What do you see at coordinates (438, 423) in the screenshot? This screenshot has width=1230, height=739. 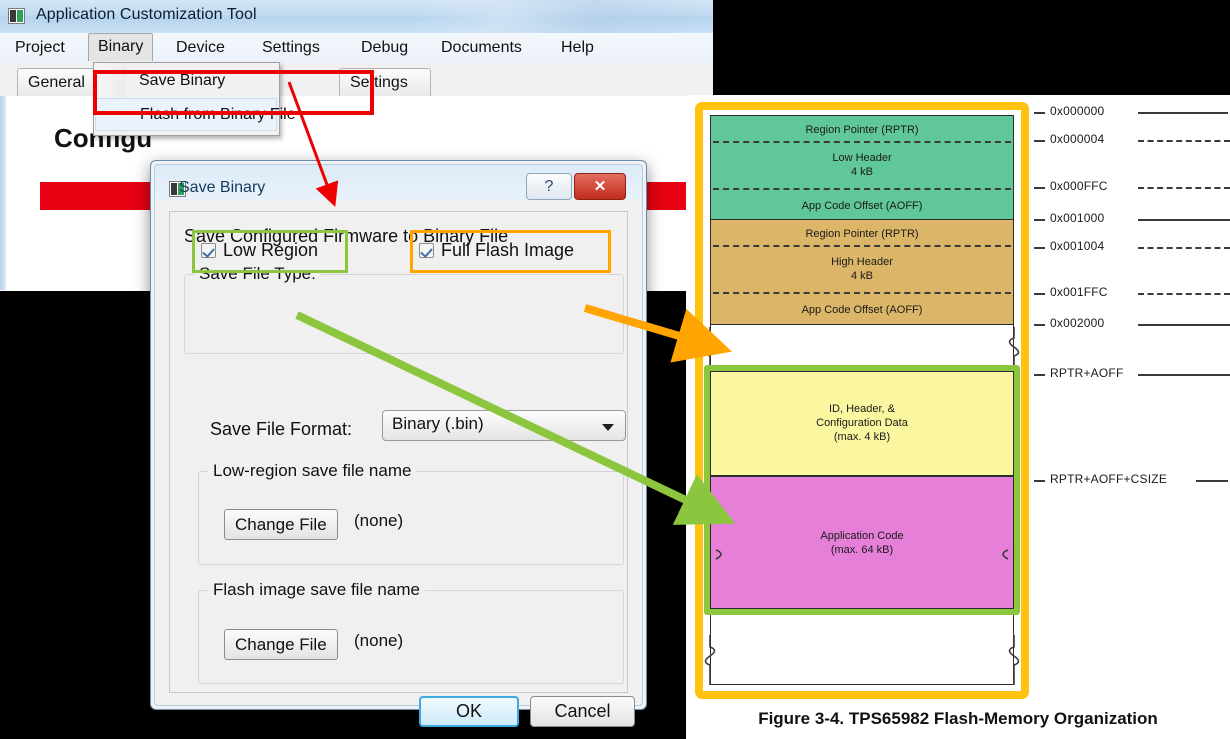 I see `save-file-format-value: Binary (.bin)` at bounding box center [438, 423].